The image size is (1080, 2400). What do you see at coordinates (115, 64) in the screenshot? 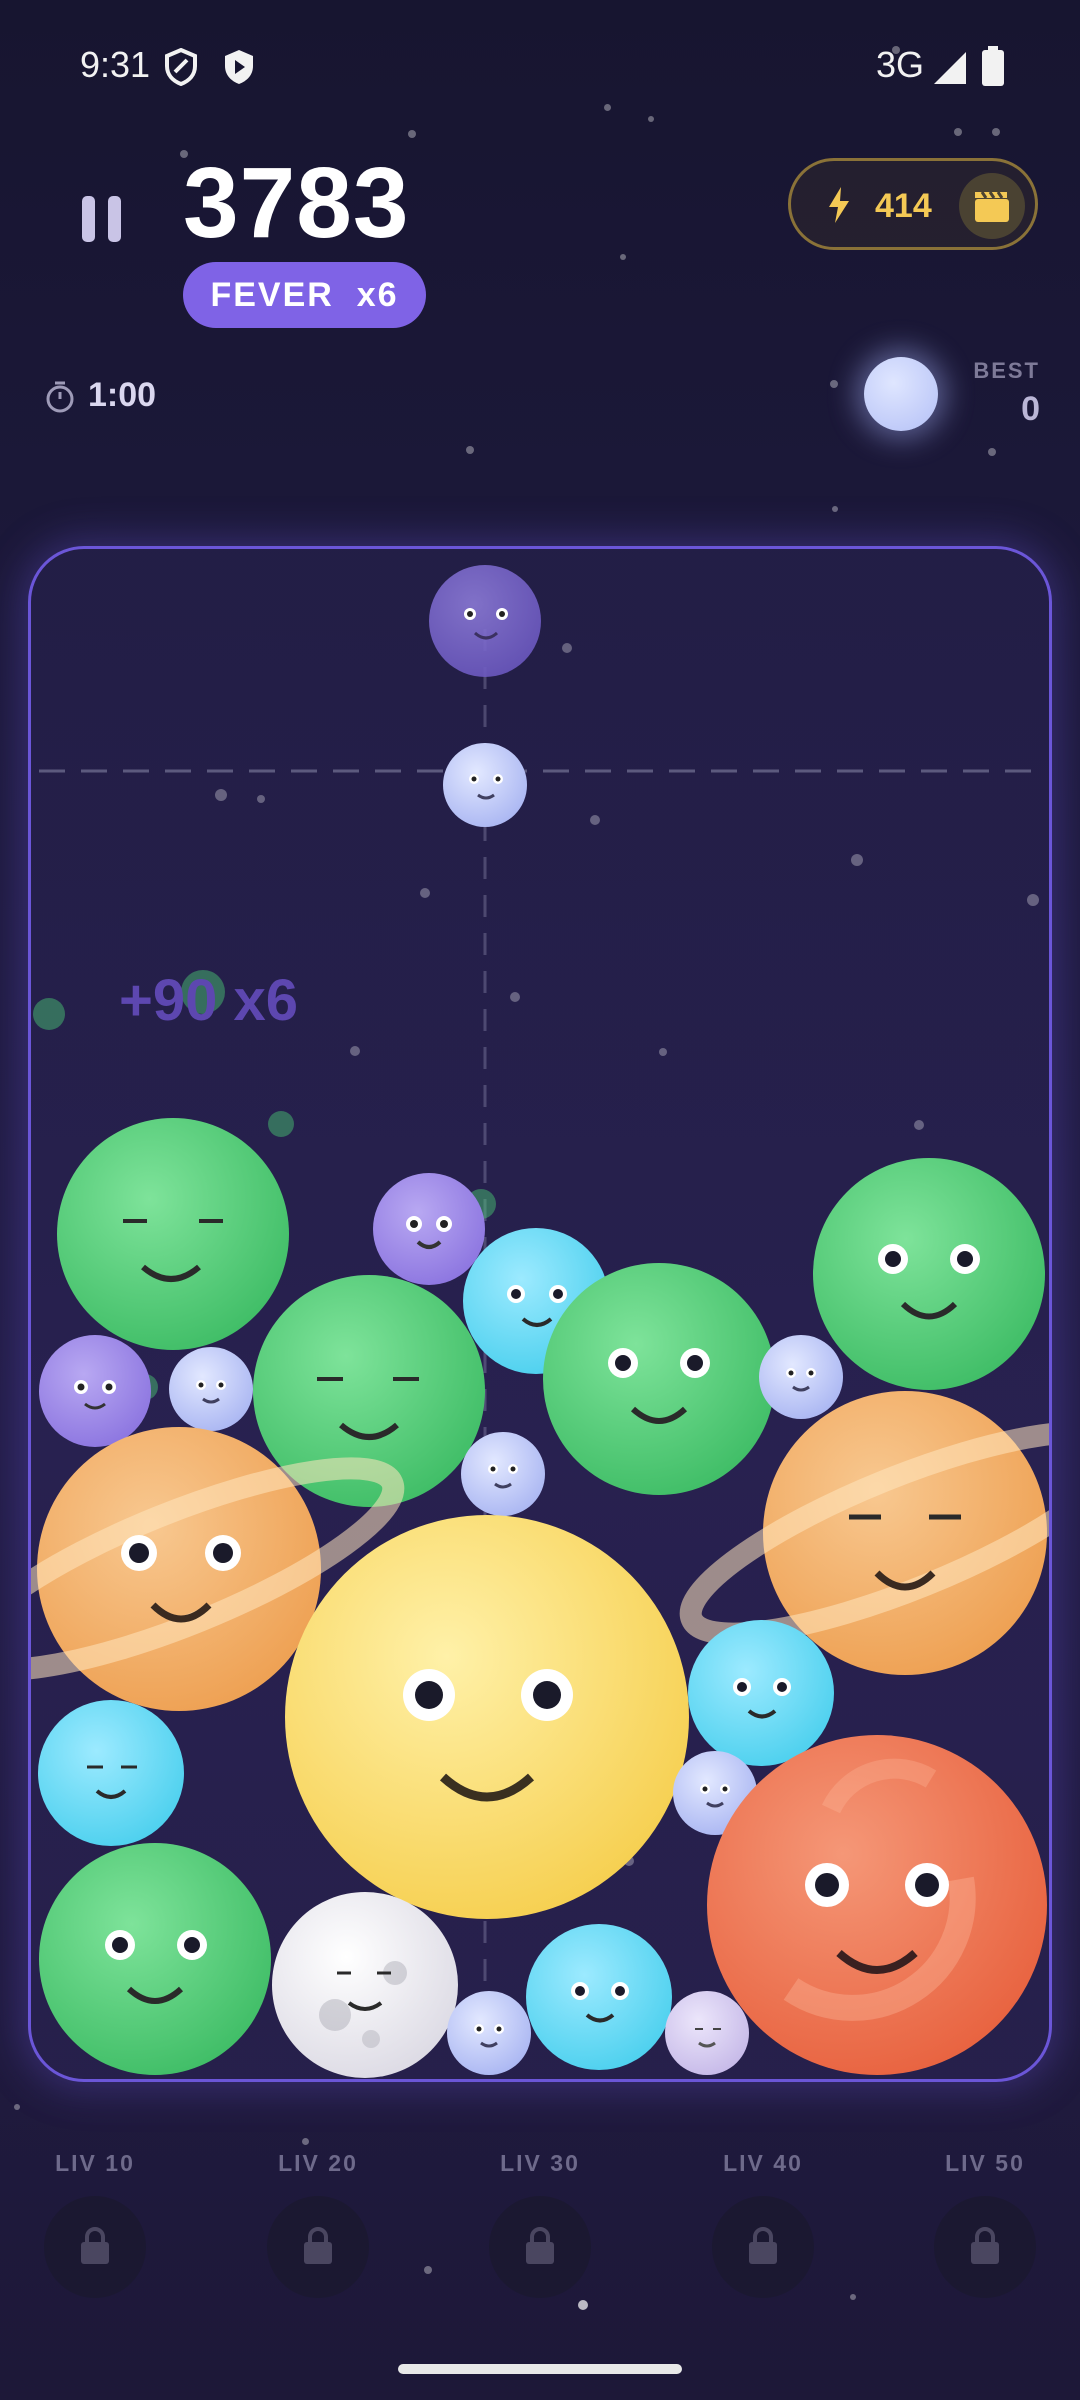
I see `status-time: 9:31` at bounding box center [115, 64].